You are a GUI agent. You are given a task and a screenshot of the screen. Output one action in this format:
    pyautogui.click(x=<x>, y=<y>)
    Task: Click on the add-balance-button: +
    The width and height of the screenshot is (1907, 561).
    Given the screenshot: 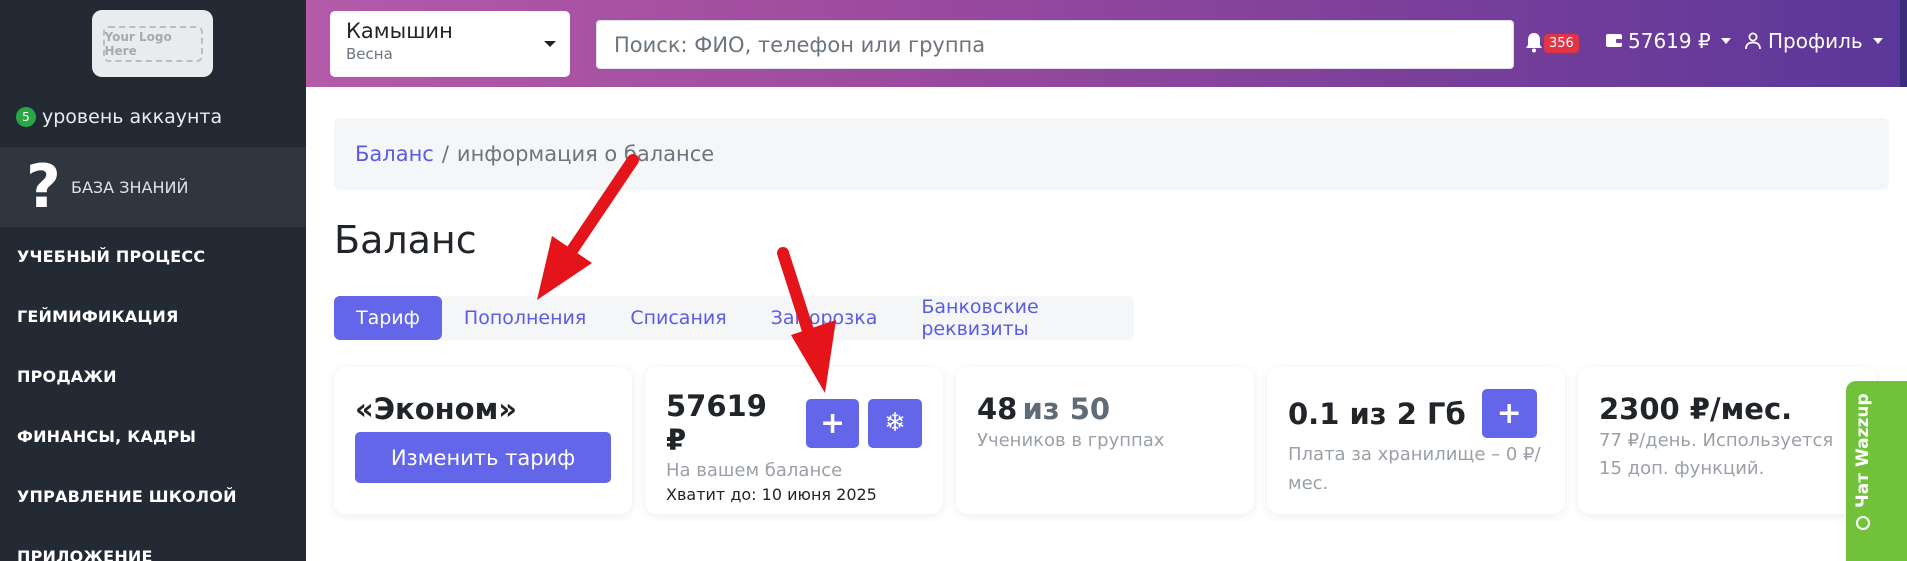 What is the action you would take?
    pyautogui.click(x=832, y=423)
    